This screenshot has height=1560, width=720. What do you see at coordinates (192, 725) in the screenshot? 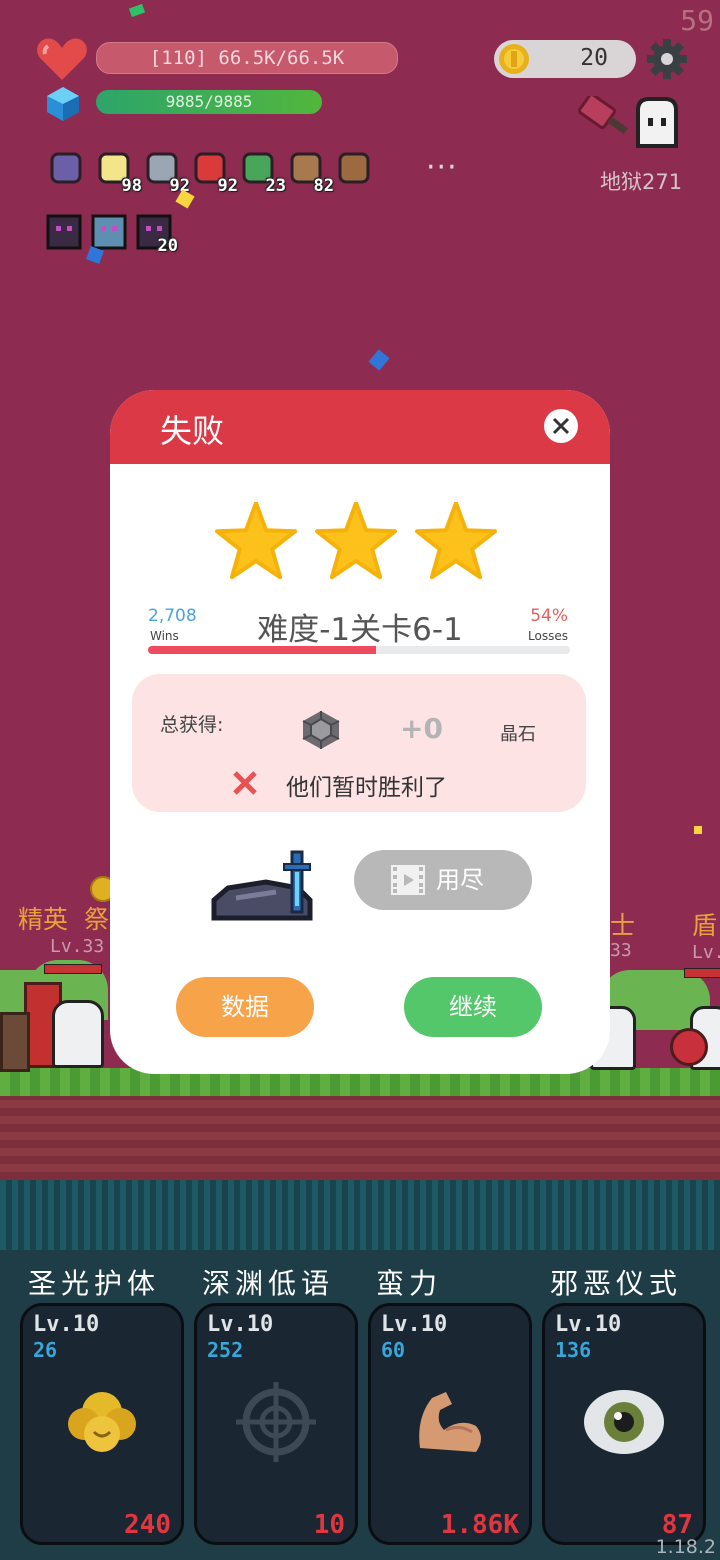
I see `reward-label: 总获得:` at bounding box center [192, 725].